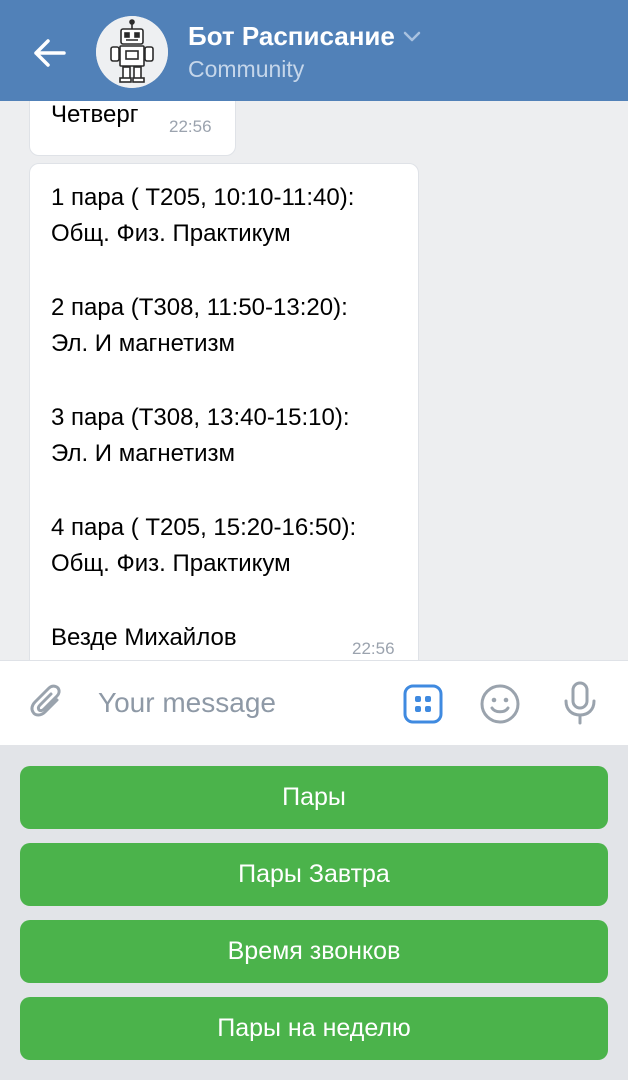 Image resolution: width=628 pixels, height=1080 pixels. I want to click on message-line: 3 пара (Т308, 13:40-15:10):, so click(200, 417).